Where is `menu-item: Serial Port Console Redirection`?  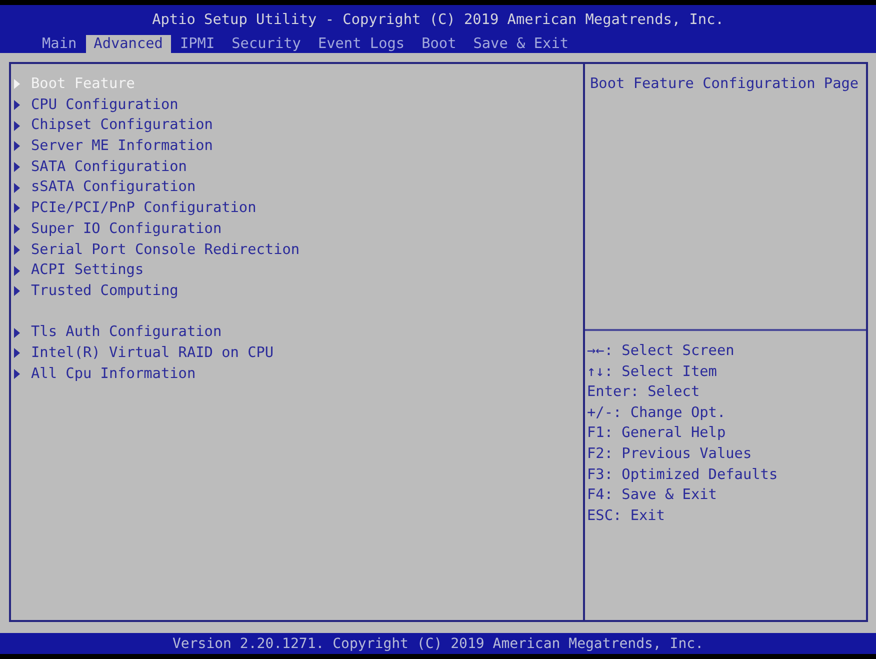 menu-item: Serial Port Console Redirection is located at coordinates (157, 250).